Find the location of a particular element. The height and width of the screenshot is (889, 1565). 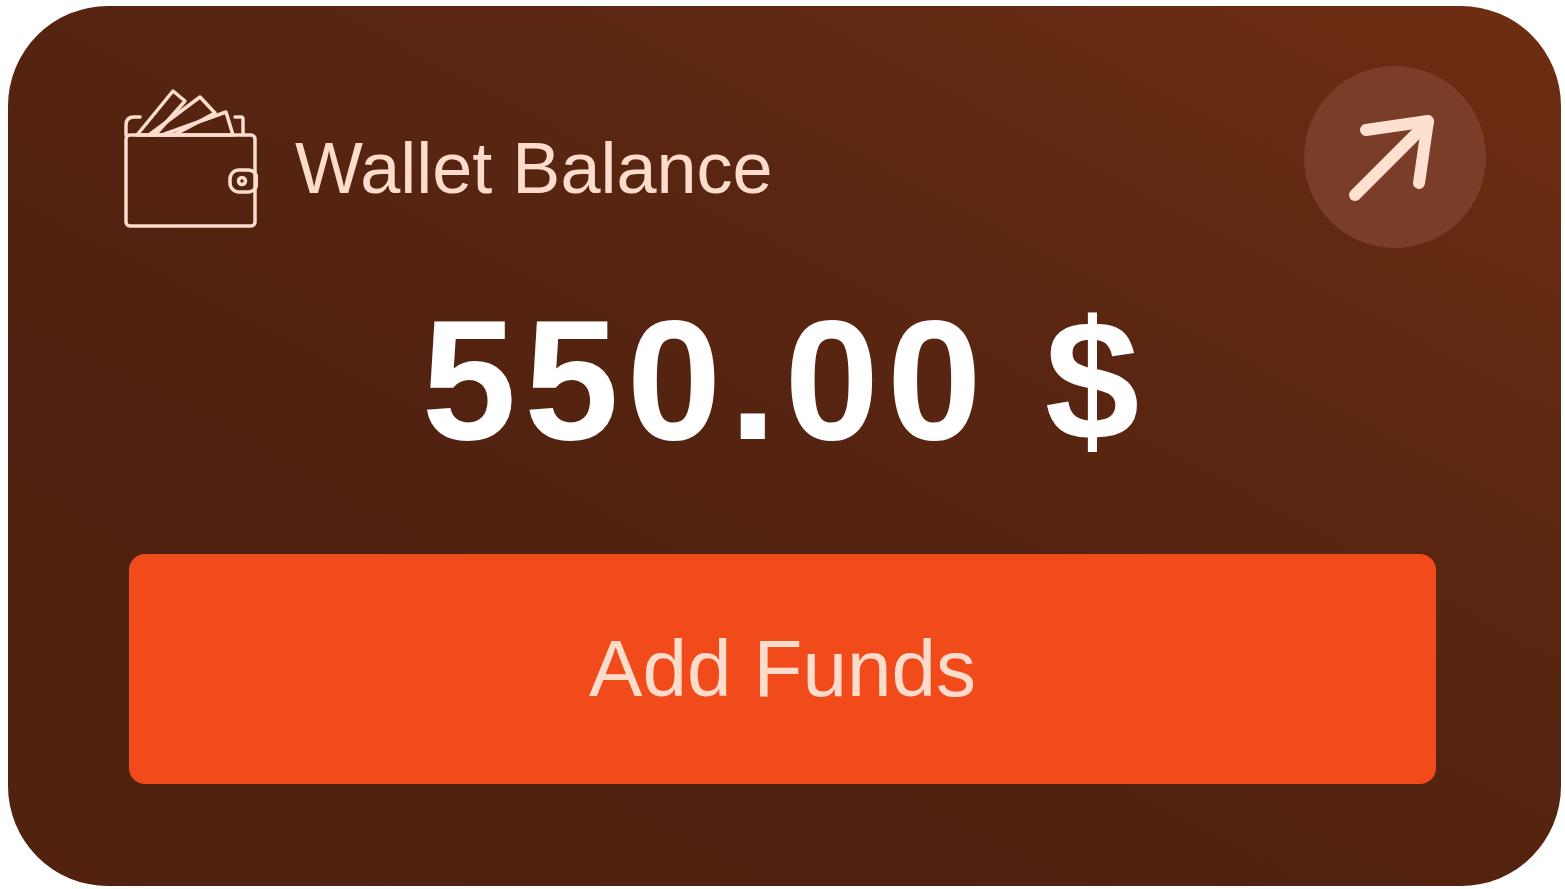

balance-amount: 550.00 $ is located at coordinates (784, 380).